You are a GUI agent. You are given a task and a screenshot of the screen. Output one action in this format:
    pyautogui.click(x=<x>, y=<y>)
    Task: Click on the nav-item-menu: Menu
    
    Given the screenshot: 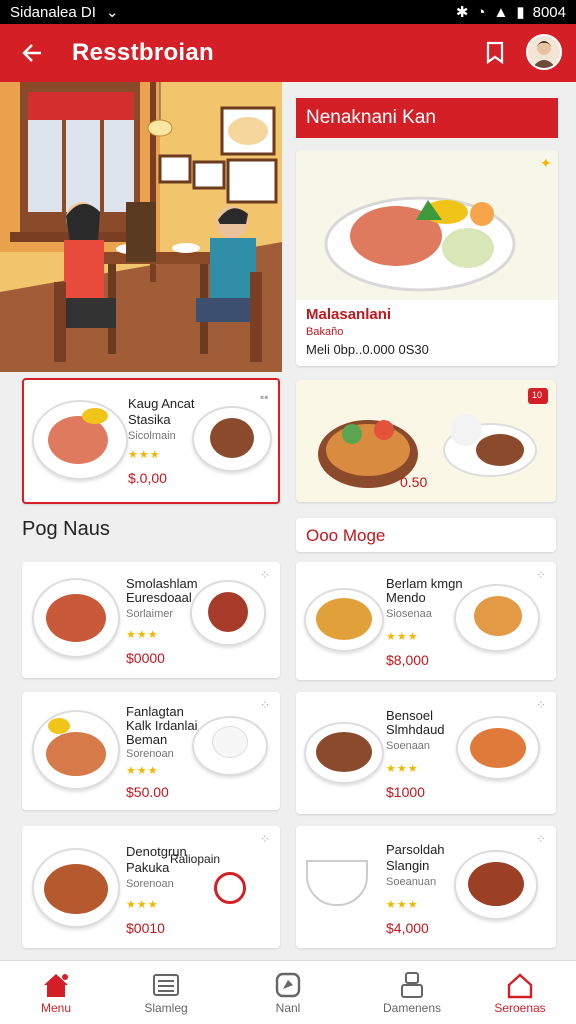 What is the action you would take?
    pyautogui.click(x=56, y=992)
    